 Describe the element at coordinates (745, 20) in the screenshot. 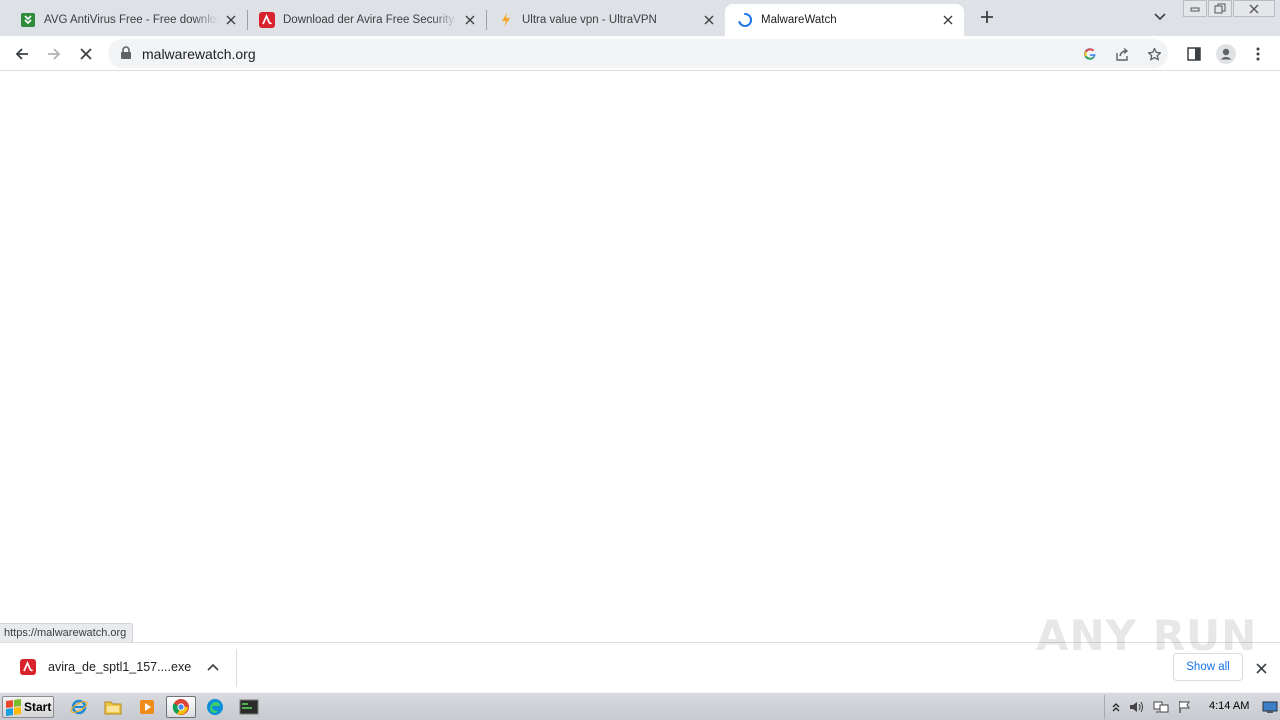

I see `loading-spinner-icon` at that location.